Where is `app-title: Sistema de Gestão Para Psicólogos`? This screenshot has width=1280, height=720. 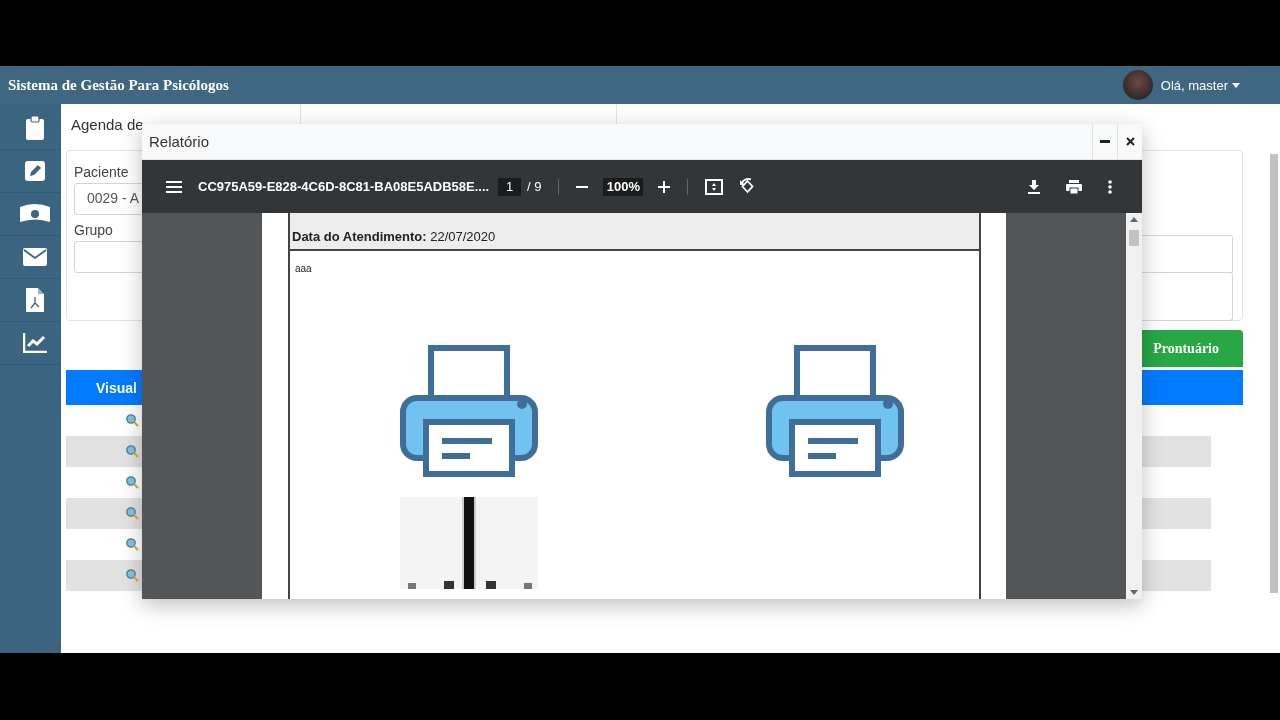
app-title: Sistema de Gestão Para Psicólogos is located at coordinates (118, 85).